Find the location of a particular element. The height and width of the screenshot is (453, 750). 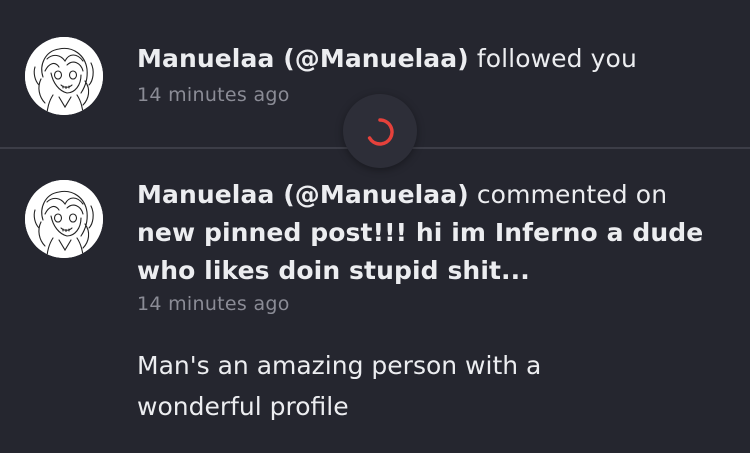

loading-spinner-icon is located at coordinates (380, 132).